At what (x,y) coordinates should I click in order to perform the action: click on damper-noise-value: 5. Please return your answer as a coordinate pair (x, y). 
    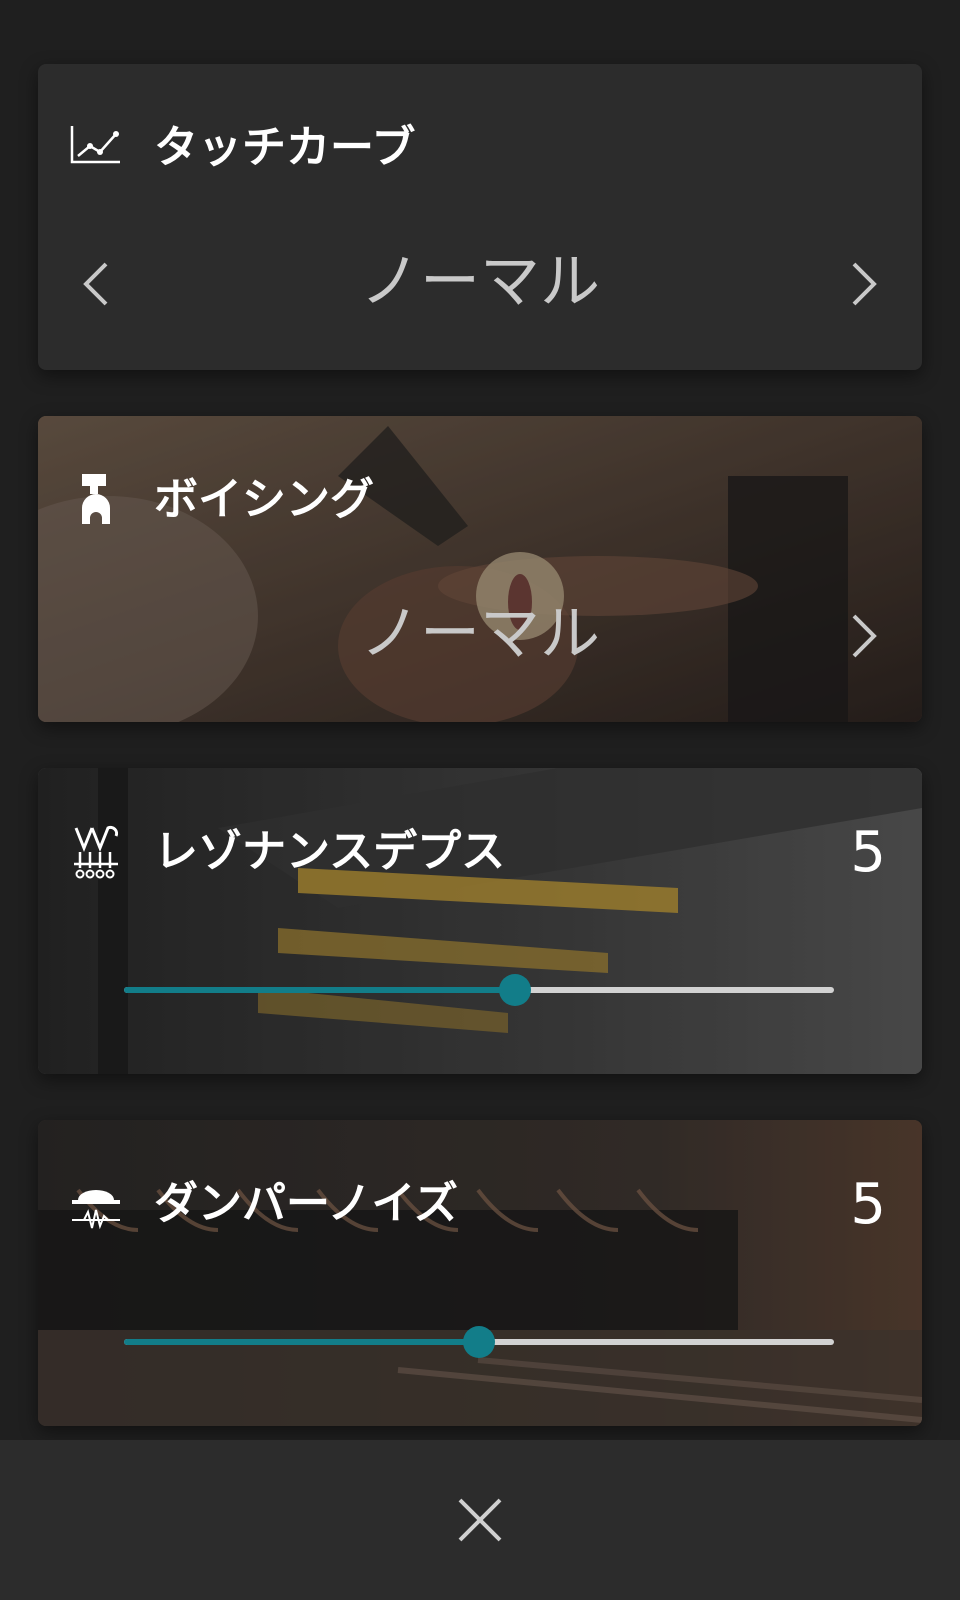
    Looking at the image, I should click on (868, 1204).